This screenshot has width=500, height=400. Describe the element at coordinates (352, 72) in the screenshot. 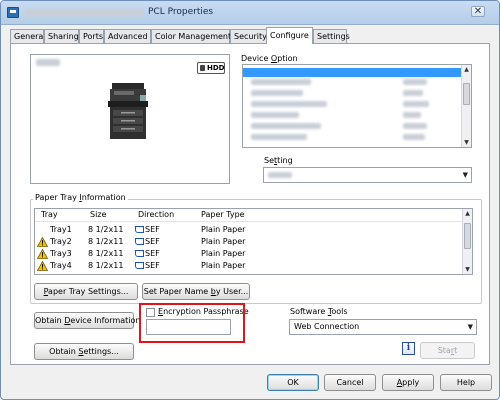

I see `selected-option-row` at that location.